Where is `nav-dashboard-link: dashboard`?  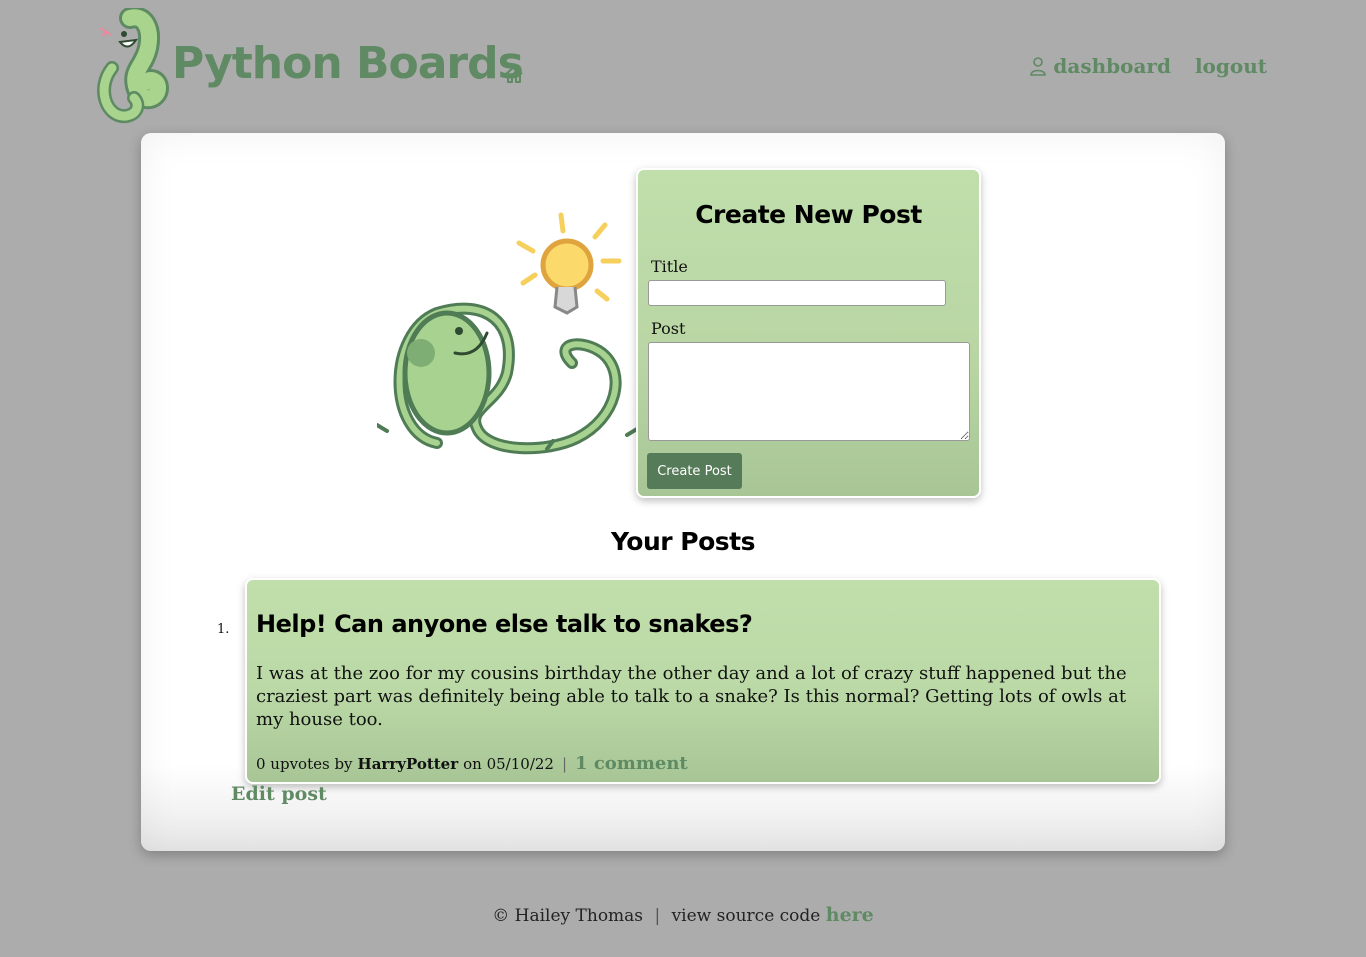
nav-dashboard-link: dashboard is located at coordinates (1100, 66).